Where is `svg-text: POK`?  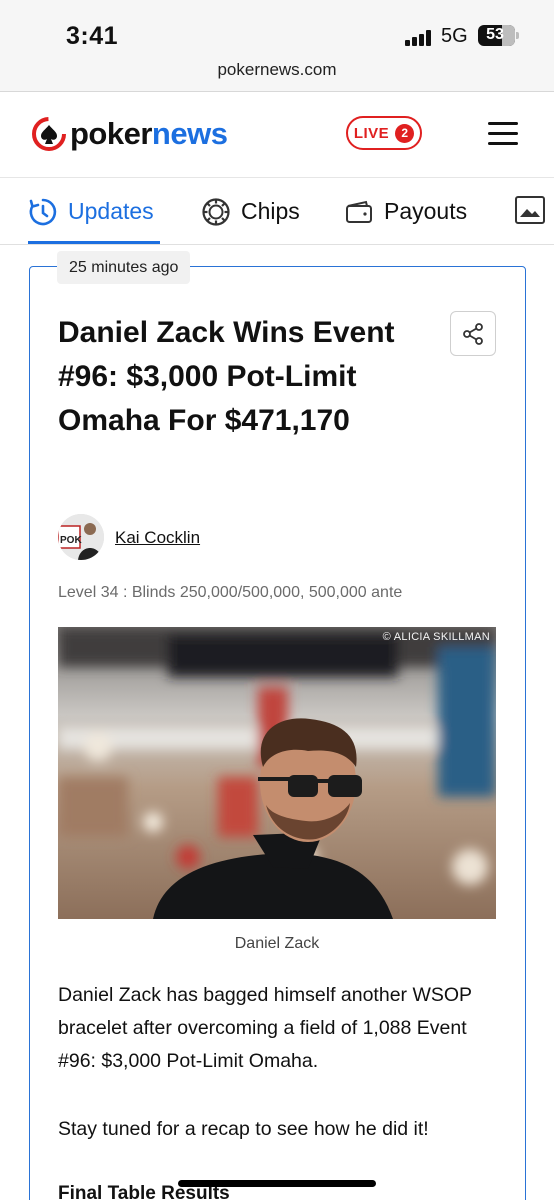 svg-text: POK is located at coordinates (71, 540).